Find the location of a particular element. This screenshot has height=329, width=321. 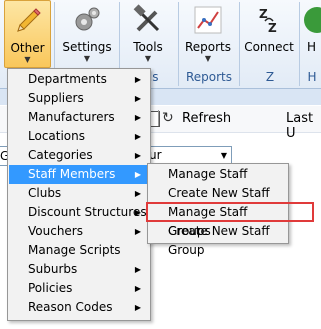

tools-label: Tools is located at coordinates (148, 47).